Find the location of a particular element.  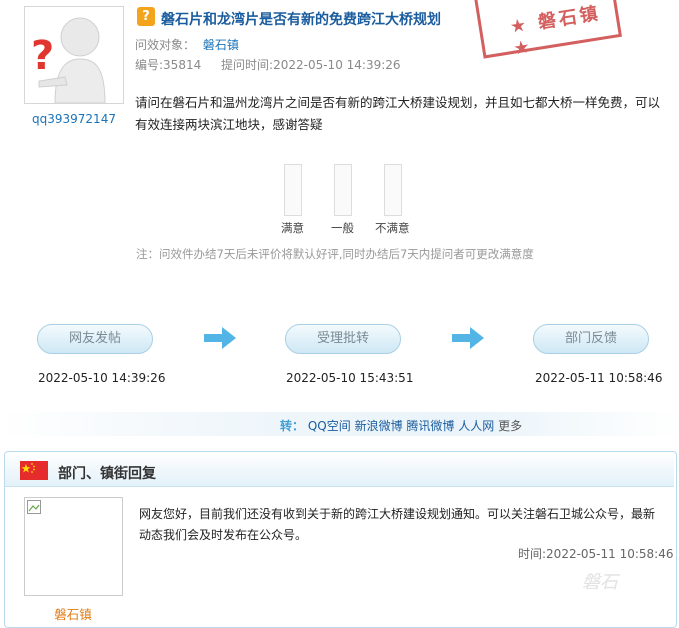

target-row: 问效对象： 磐石镇 is located at coordinates (187, 44).